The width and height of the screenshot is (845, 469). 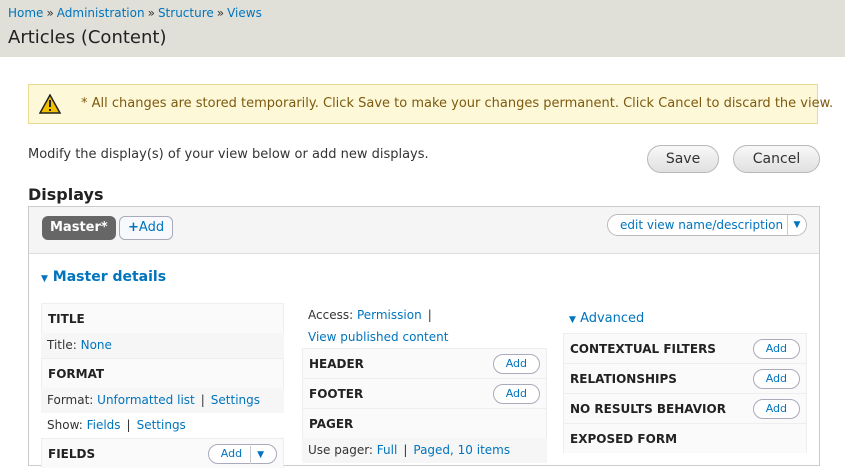 I want to click on master-details-toggle: ▼ Master details, so click(x=103, y=277).